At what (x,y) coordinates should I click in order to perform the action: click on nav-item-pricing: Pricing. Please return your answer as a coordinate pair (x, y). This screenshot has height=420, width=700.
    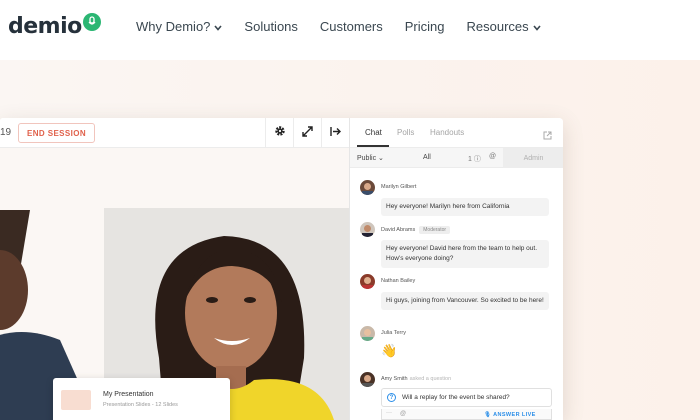
    Looking at the image, I should click on (425, 26).